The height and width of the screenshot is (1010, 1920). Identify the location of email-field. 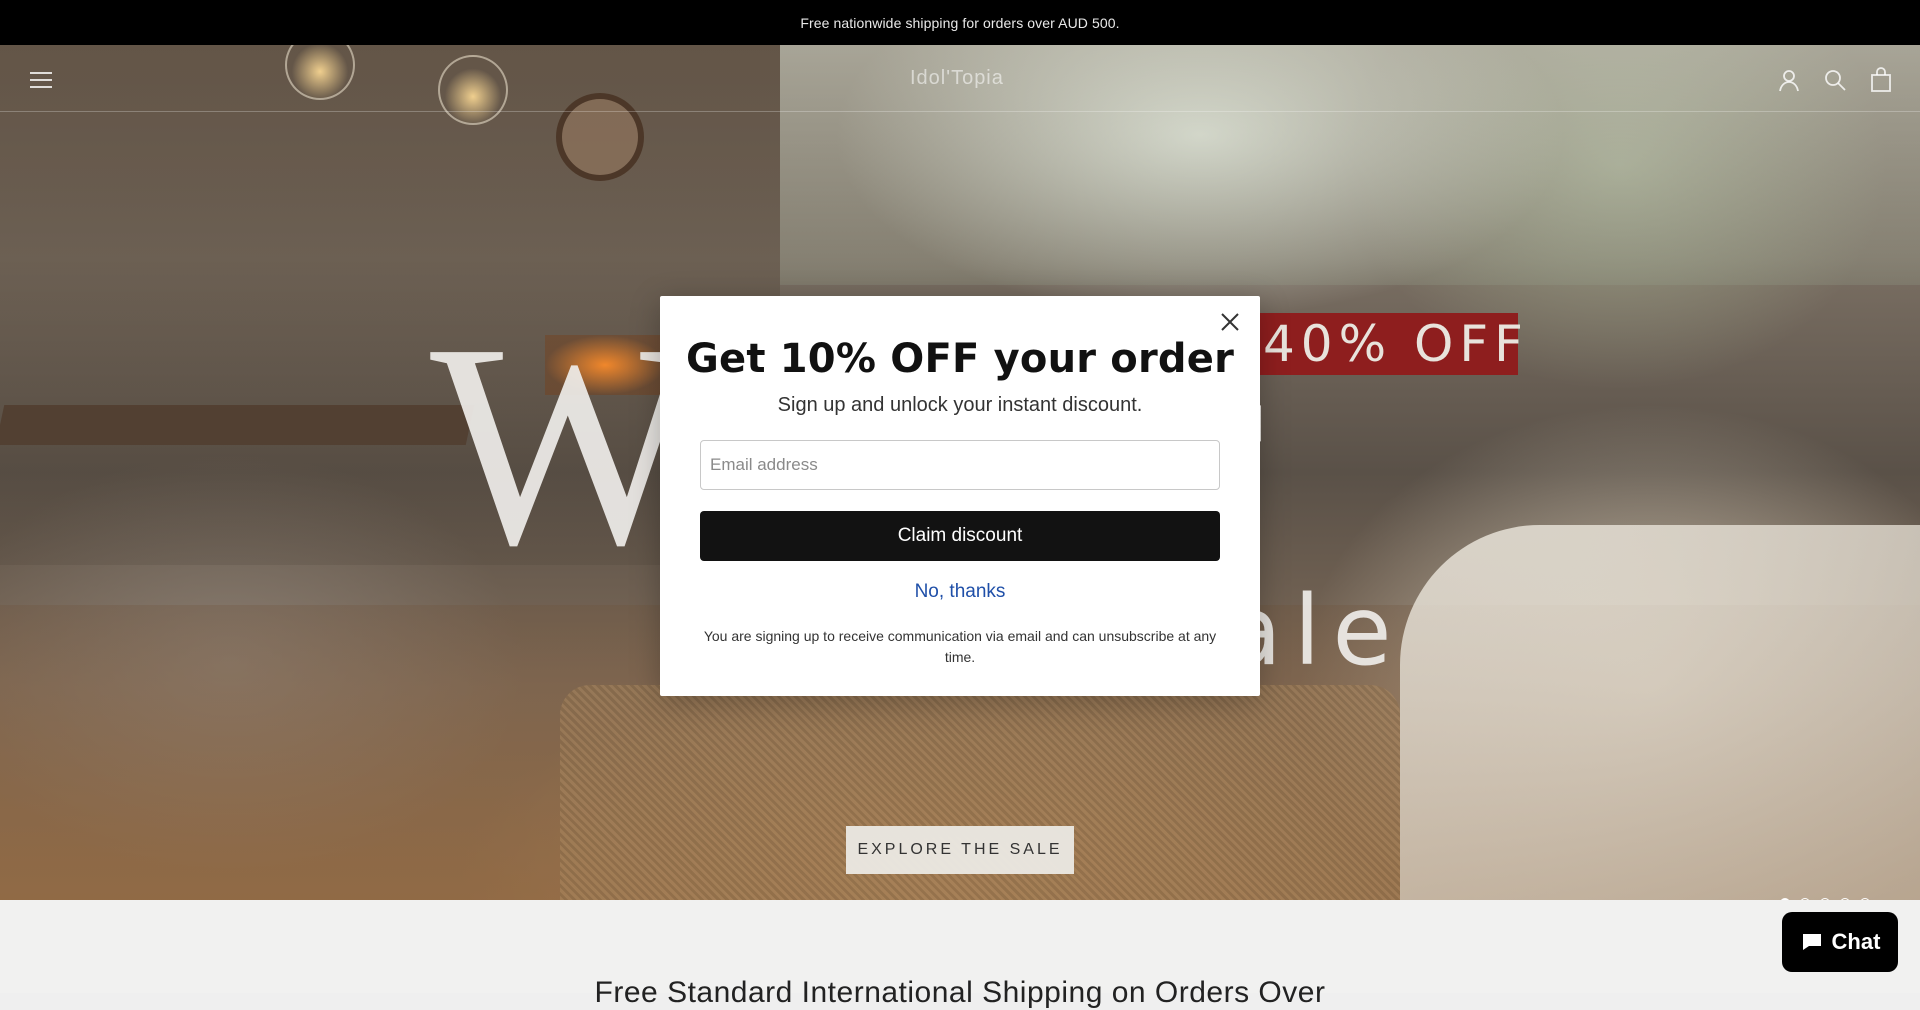
(960, 465).